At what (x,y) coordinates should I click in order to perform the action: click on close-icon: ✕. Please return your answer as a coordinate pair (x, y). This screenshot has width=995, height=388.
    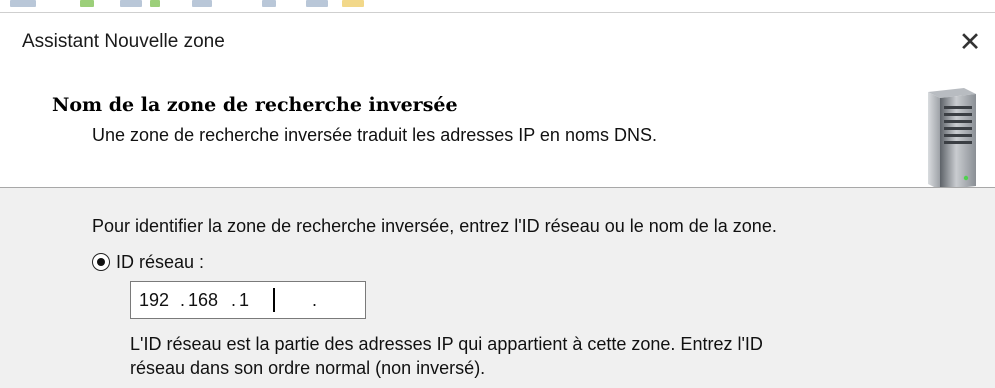
    Looking at the image, I should click on (970, 42).